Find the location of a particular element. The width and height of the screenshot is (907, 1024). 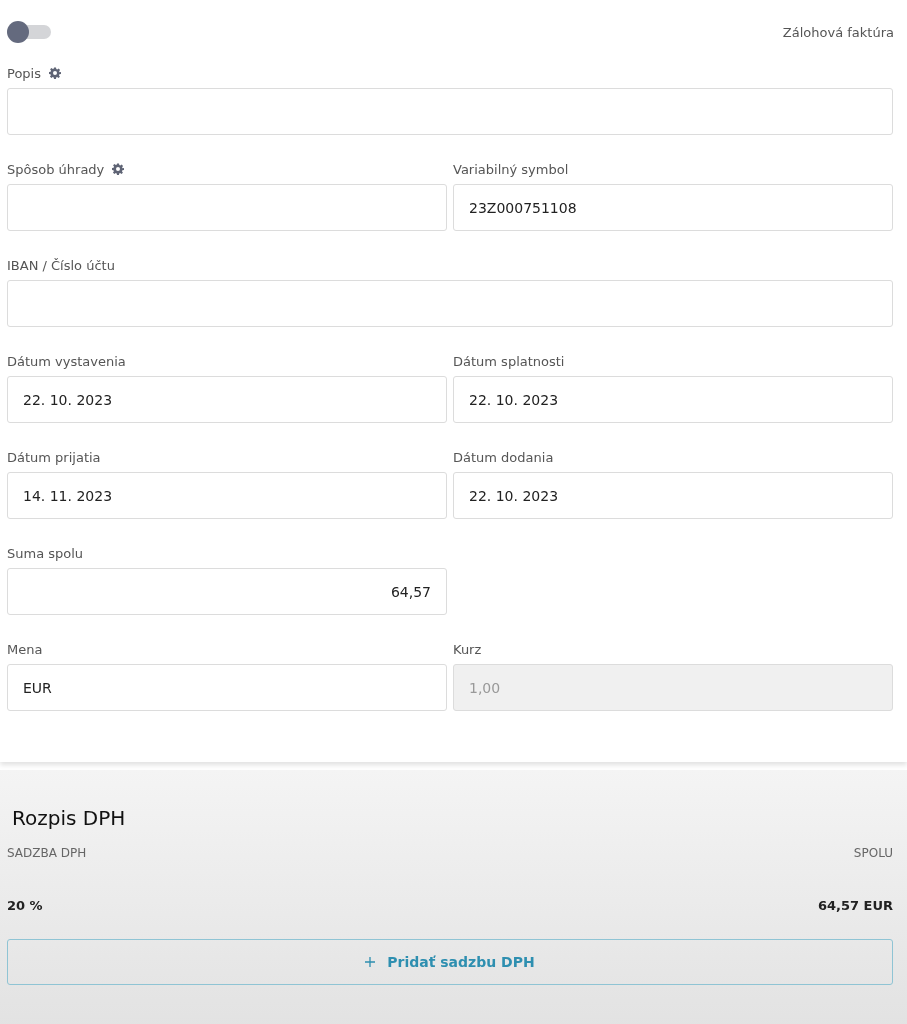

field-label: Kurz is located at coordinates (467, 649).